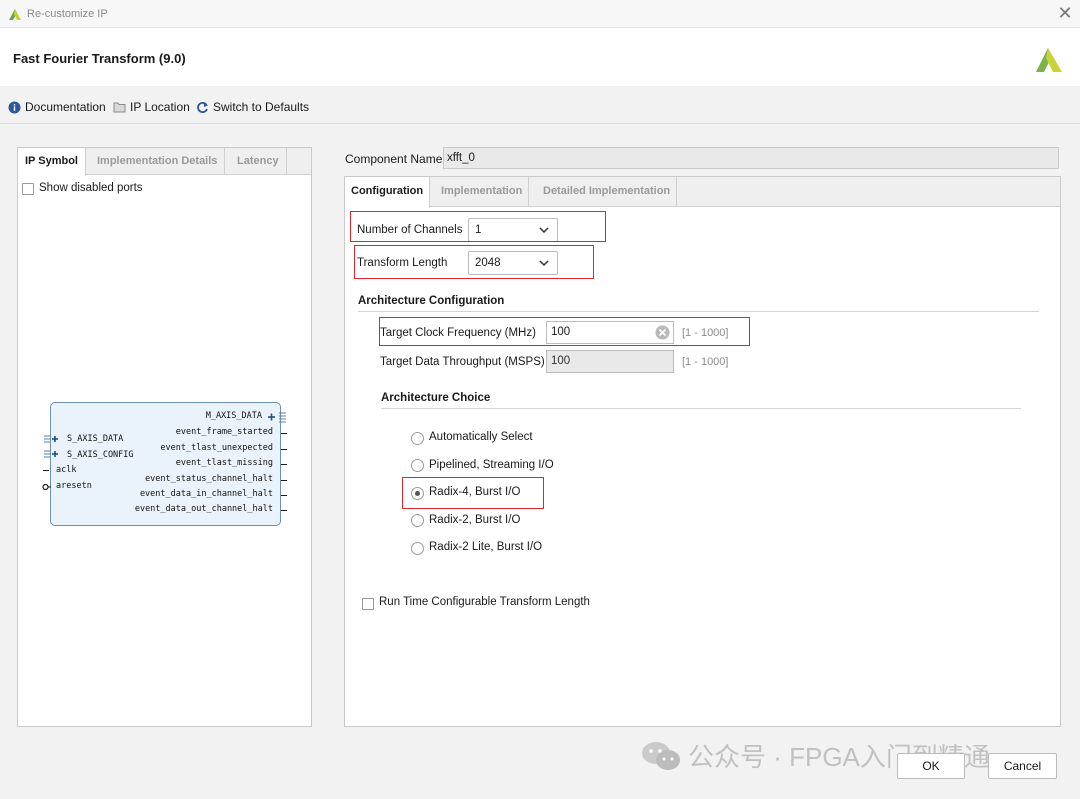  I want to click on option-radix4-burst: Radix-4, Burst I/O, so click(475, 492).